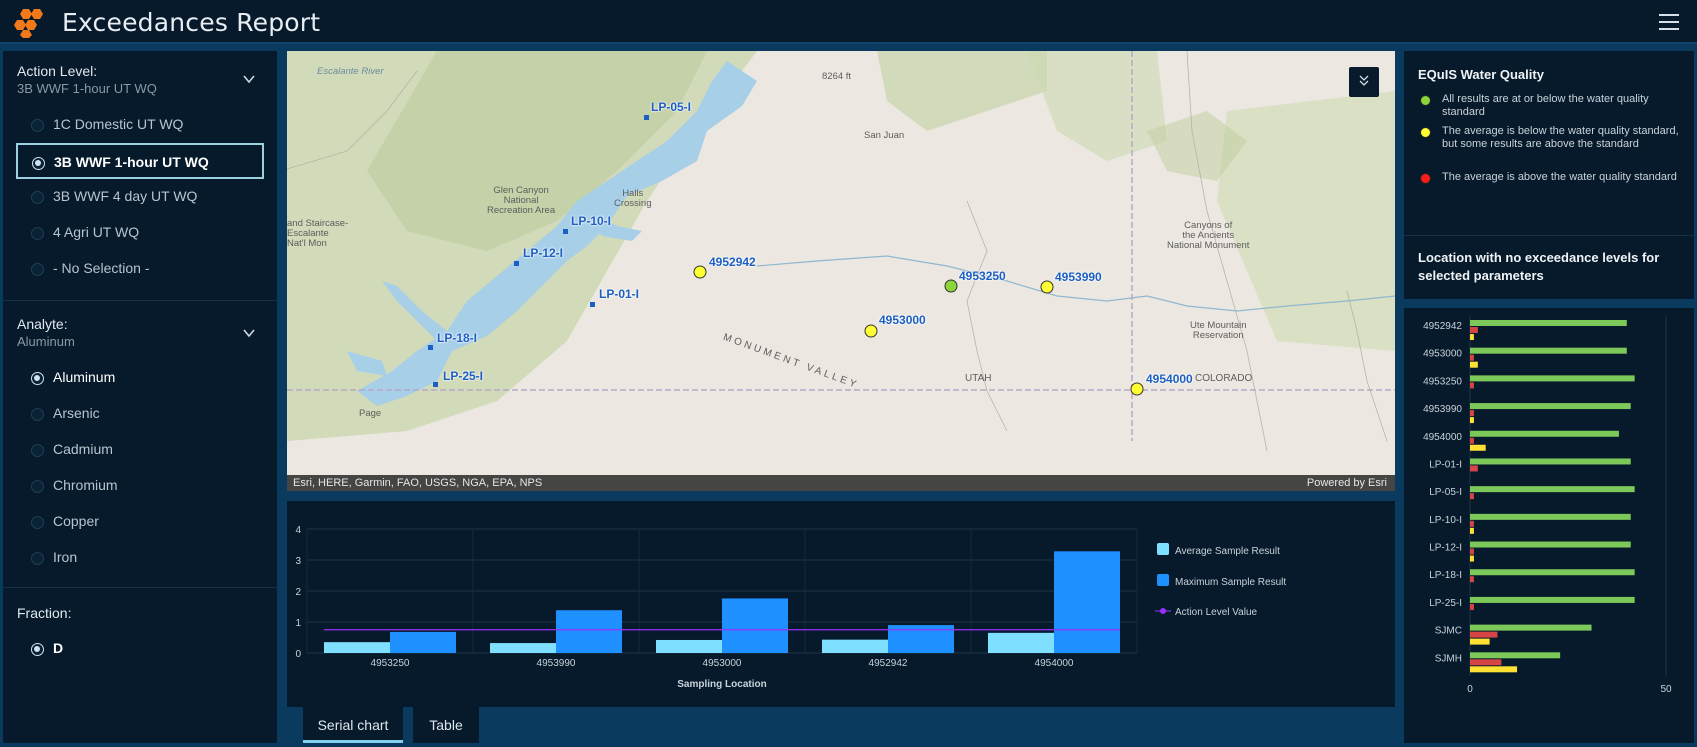 The height and width of the screenshot is (747, 1697). What do you see at coordinates (131, 162) in the screenshot?
I see `radio-label: 3B WWF 1-hour UT WQ` at bounding box center [131, 162].